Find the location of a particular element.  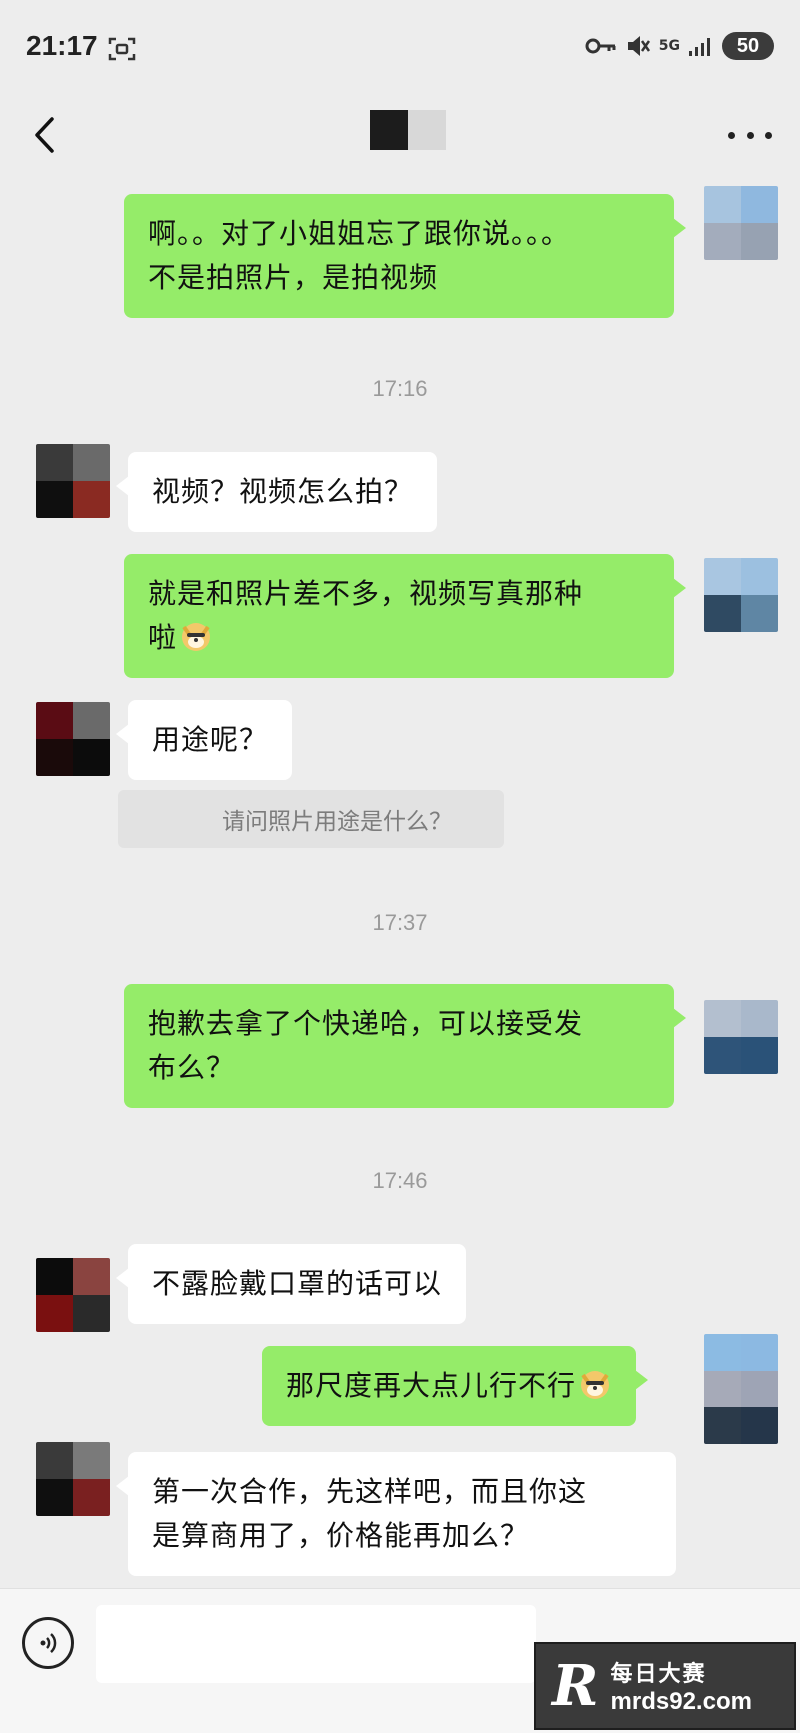

message-line: 啦 is located at coordinates (163, 637).